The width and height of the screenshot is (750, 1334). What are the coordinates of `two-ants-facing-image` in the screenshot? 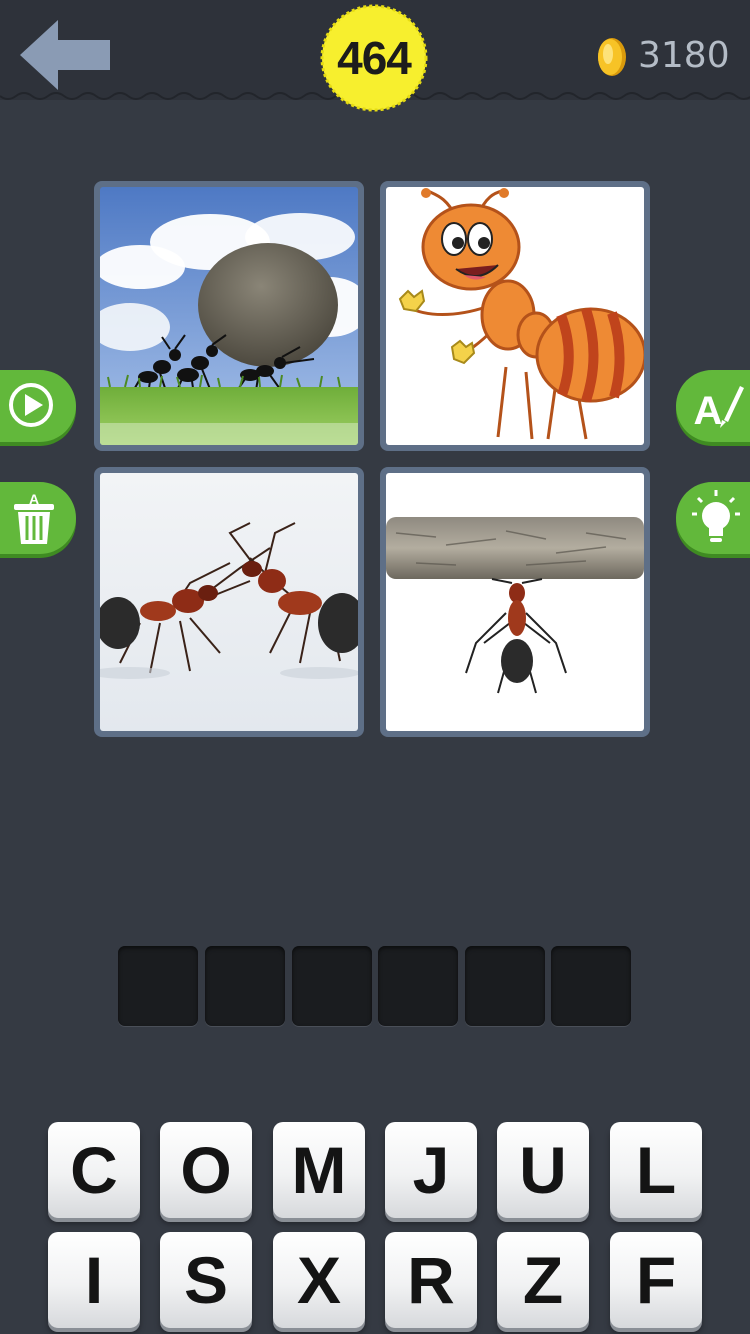 It's located at (229, 602).